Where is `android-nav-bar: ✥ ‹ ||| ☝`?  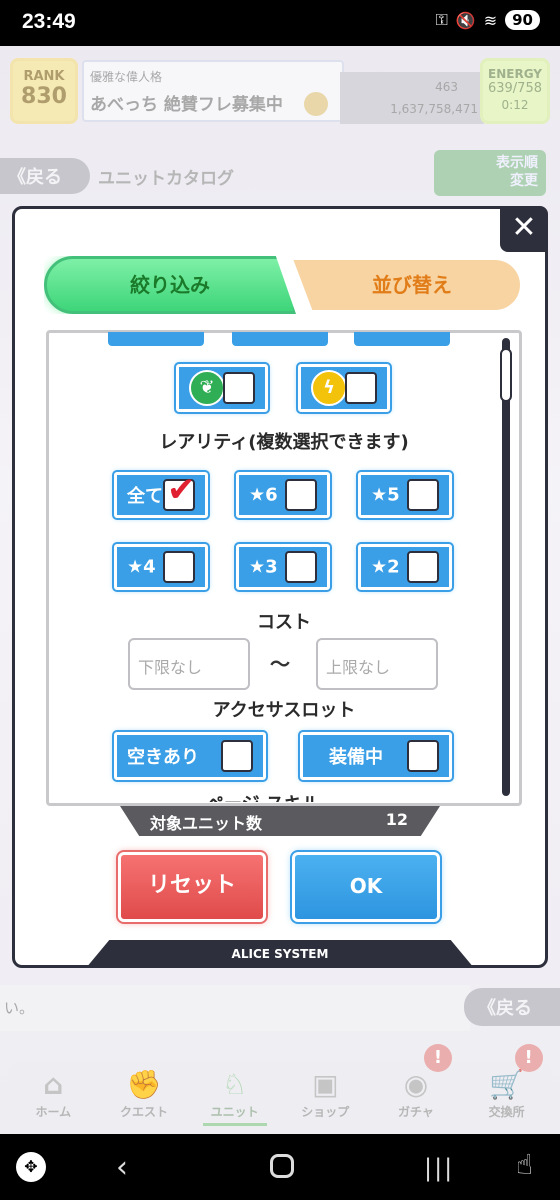
android-nav-bar: ✥ ‹ ||| ☝ is located at coordinates (280, 1167).